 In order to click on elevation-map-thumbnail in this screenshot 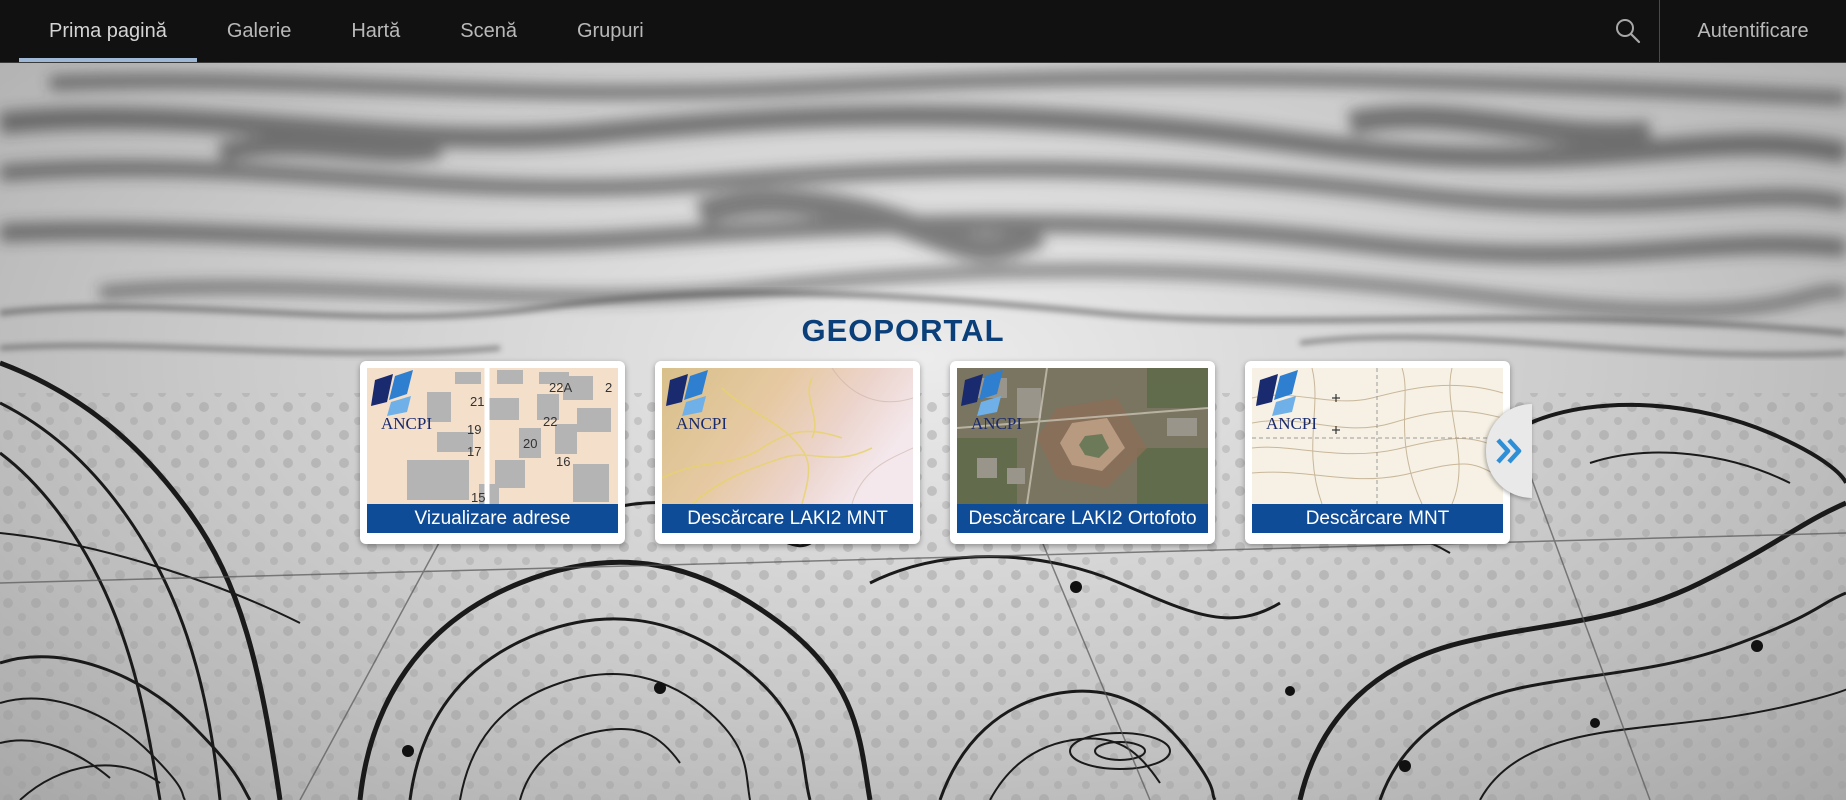, I will do `click(787, 436)`.